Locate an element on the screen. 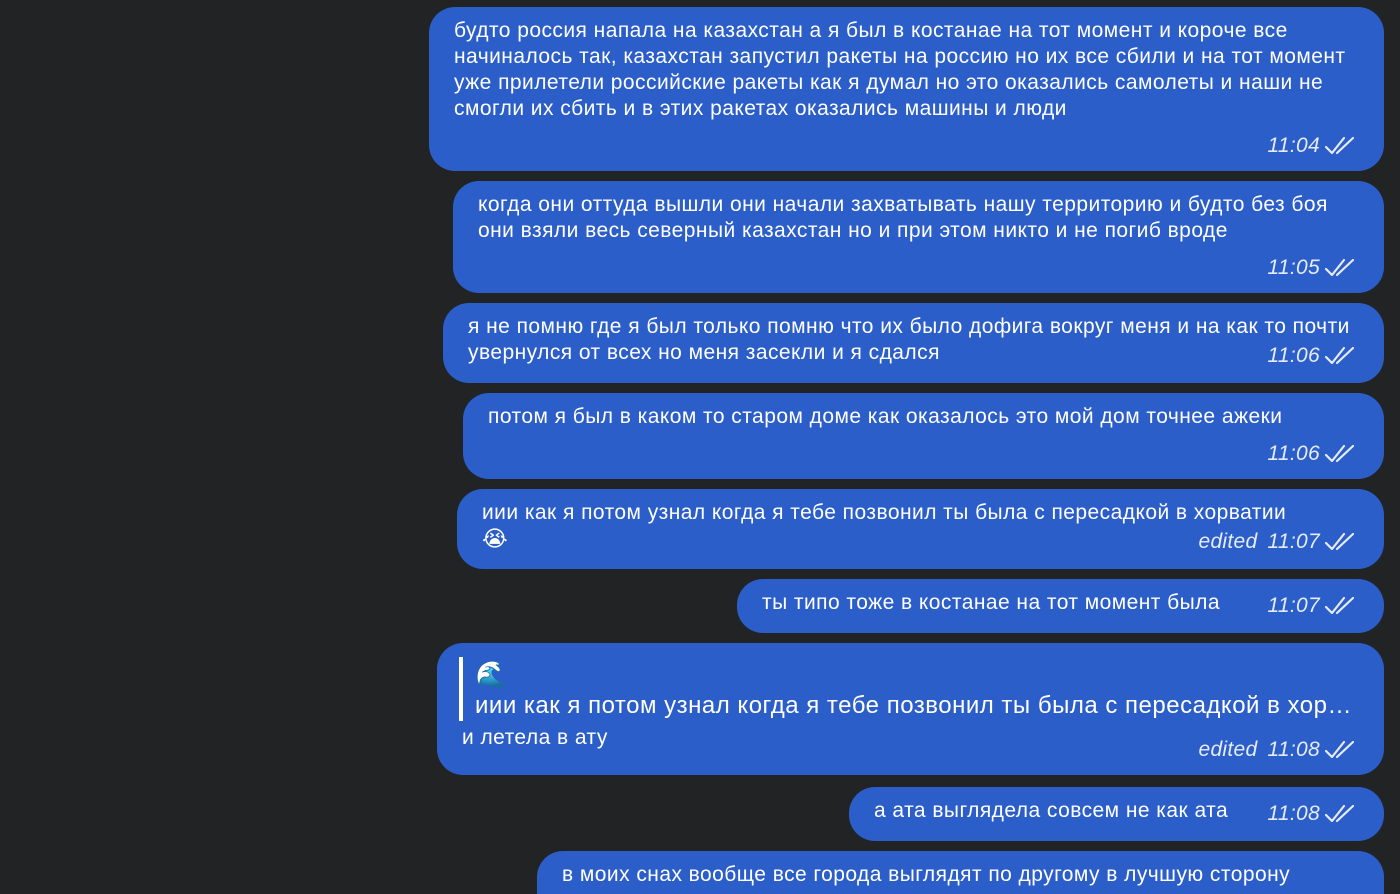 Image resolution: width=1400 pixels, height=894 pixels. message-meta: edited 11:08 is located at coordinates (1277, 750).